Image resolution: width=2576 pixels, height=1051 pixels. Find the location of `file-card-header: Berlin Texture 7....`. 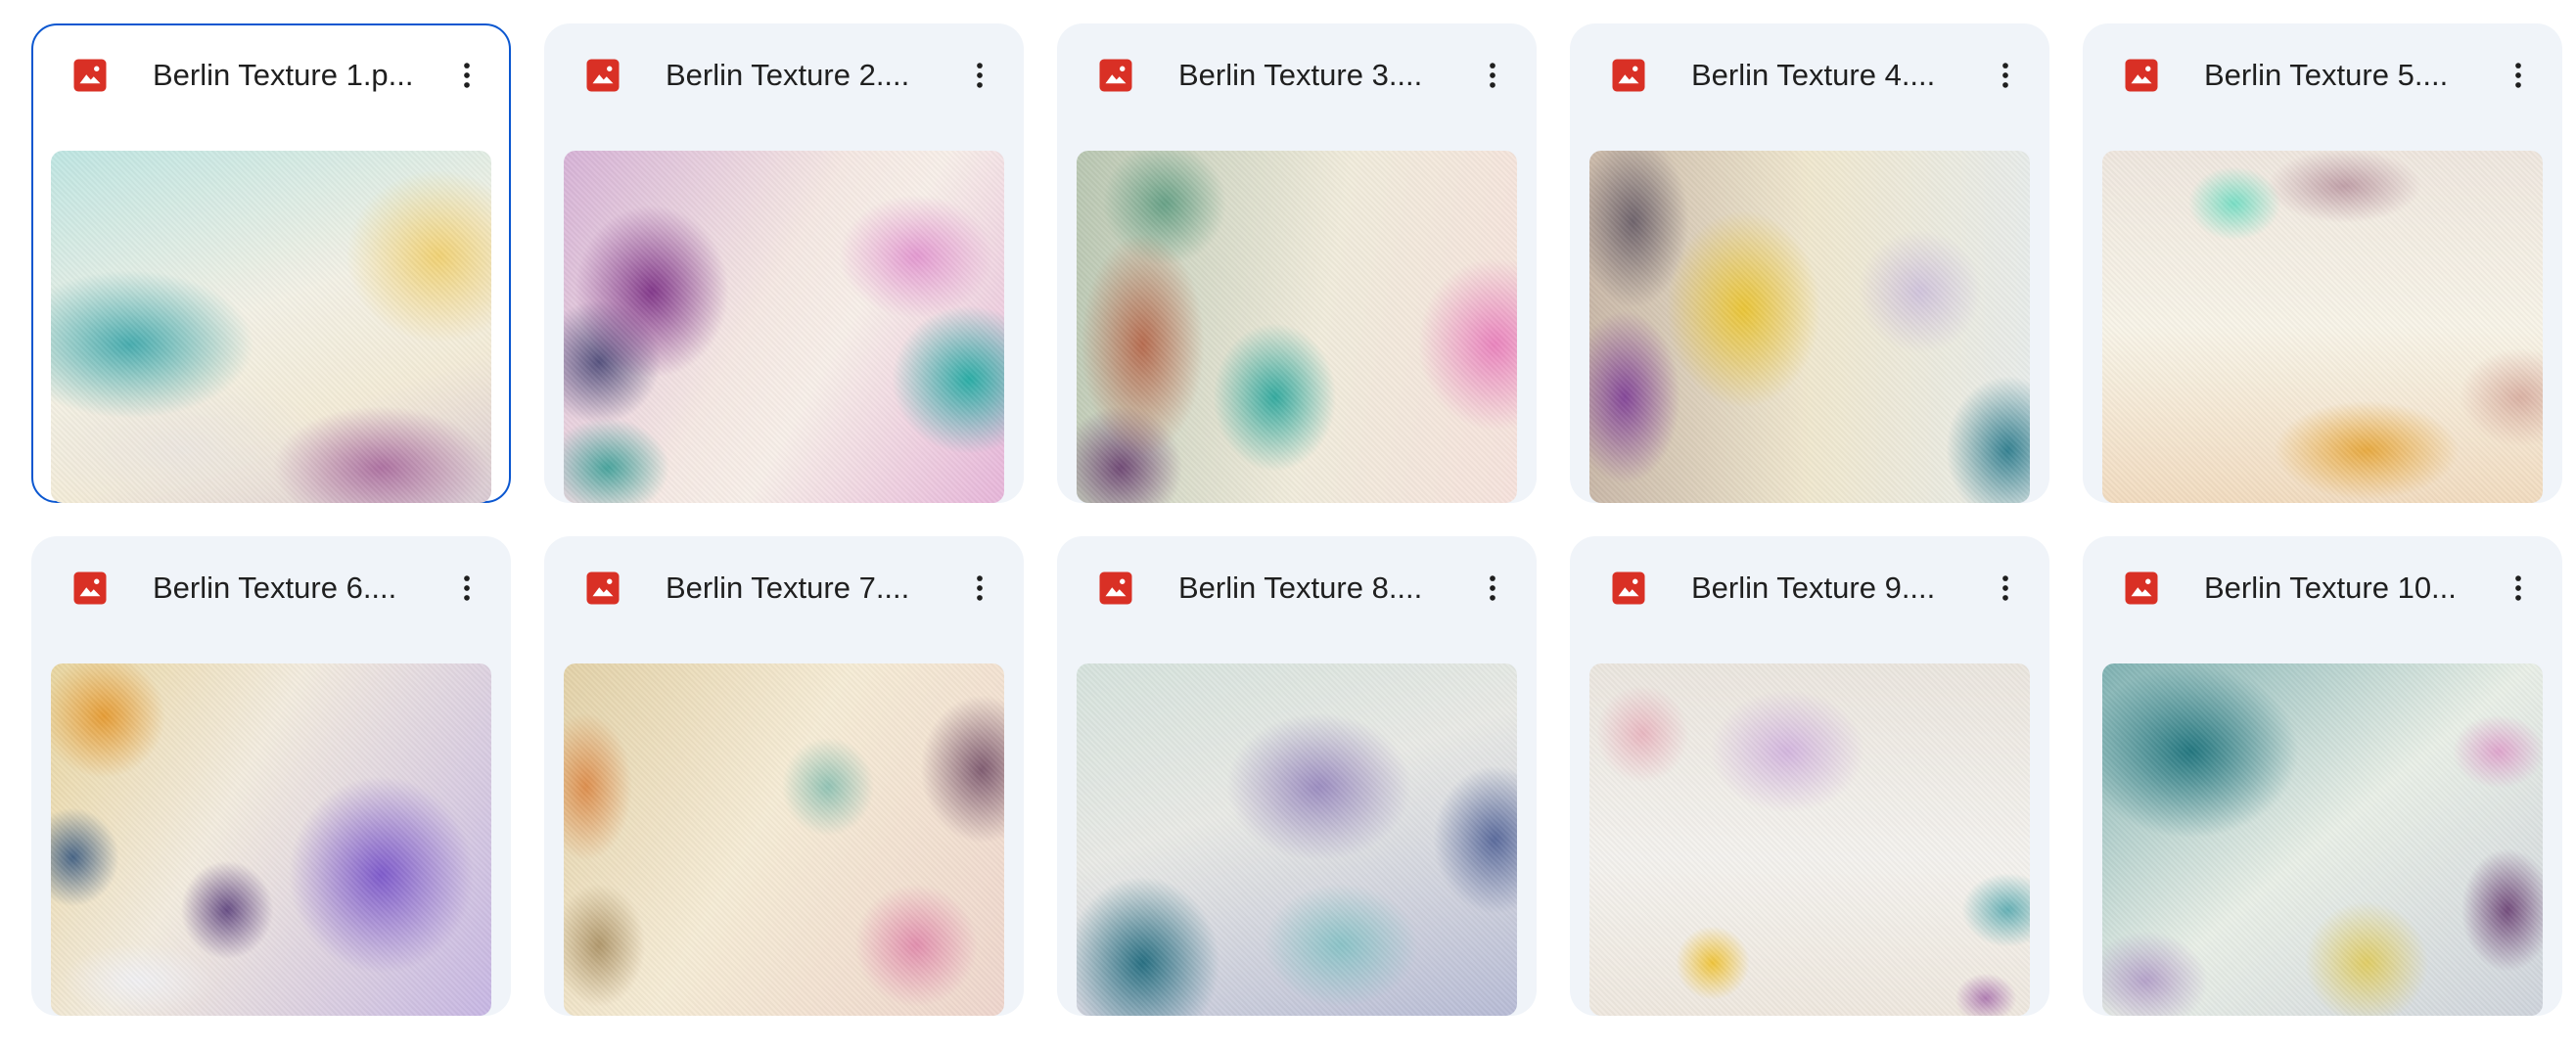

file-card-header: Berlin Texture 7.... is located at coordinates (784, 585).